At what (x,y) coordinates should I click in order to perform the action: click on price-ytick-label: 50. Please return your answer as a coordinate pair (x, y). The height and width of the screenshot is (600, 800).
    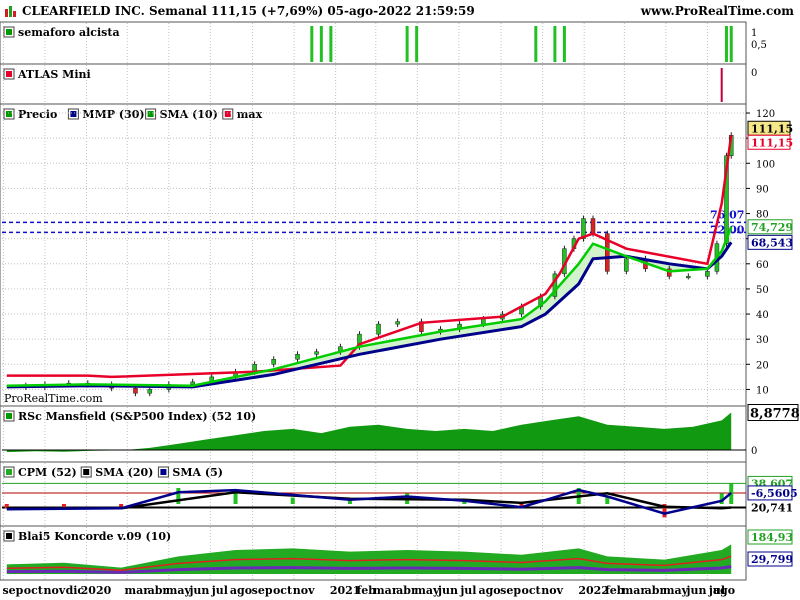
    Looking at the image, I should click on (762, 290).